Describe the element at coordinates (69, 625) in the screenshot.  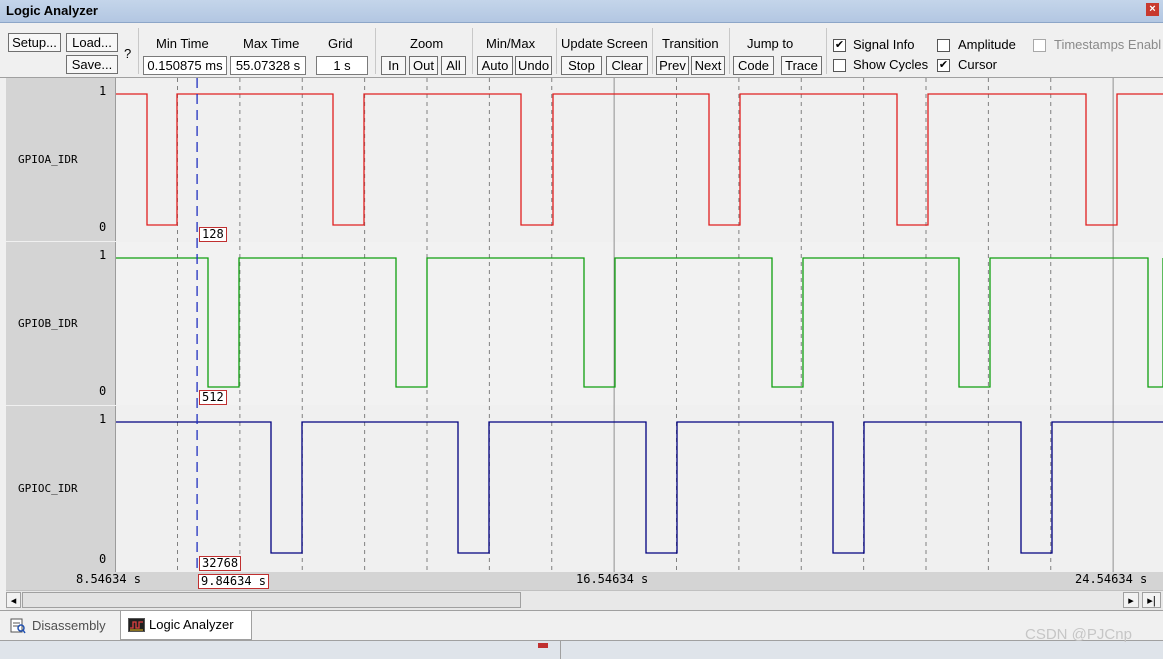
I see `tab-label: Disassembly` at that location.